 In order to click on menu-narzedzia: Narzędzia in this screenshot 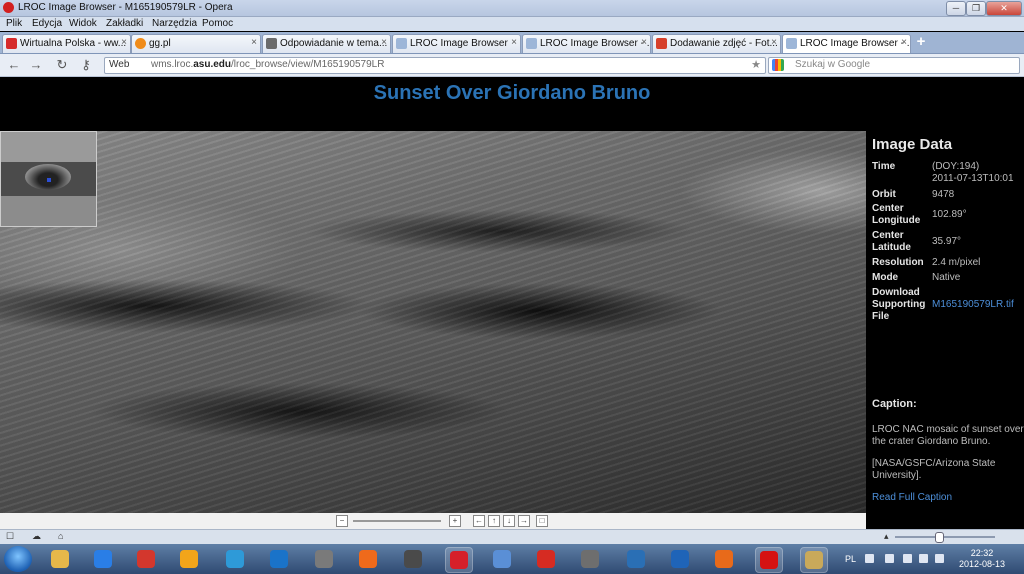, I will do `click(174, 23)`.